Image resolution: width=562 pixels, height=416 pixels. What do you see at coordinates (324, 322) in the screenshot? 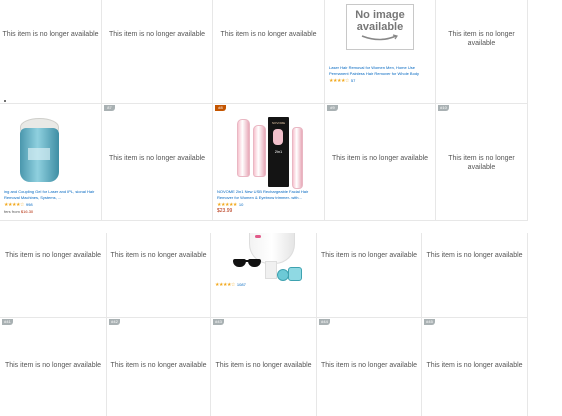
I see `rank-badge: #44` at bounding box center [324, 322].